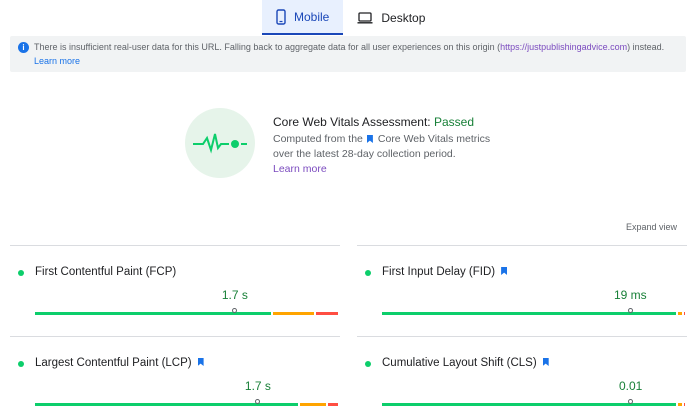 The height and width of the screenshot is (419, 700). I want to click on laptop-icon, so click(365, 17).